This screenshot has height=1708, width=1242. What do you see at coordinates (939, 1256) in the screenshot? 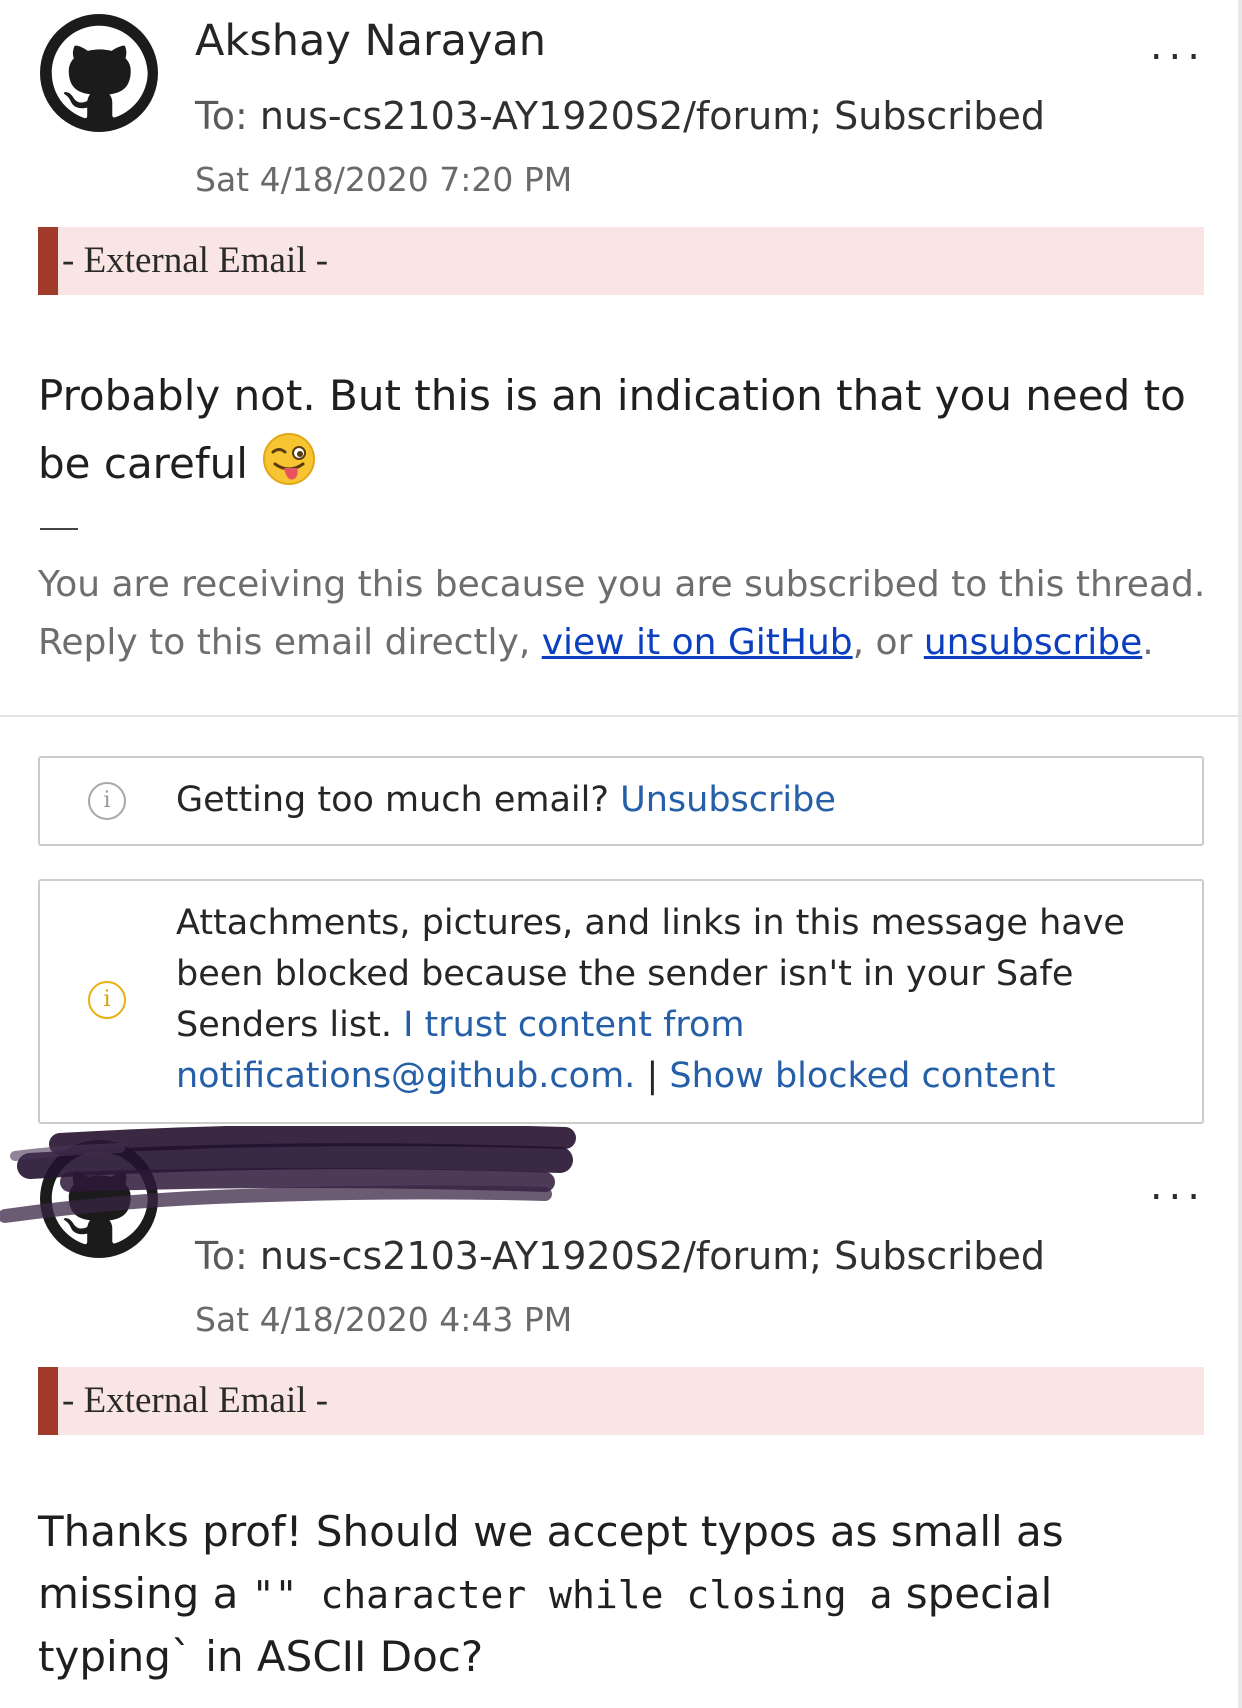
I see `subscribed-label-2: Subscribed` at bounding box center [939, 1256].